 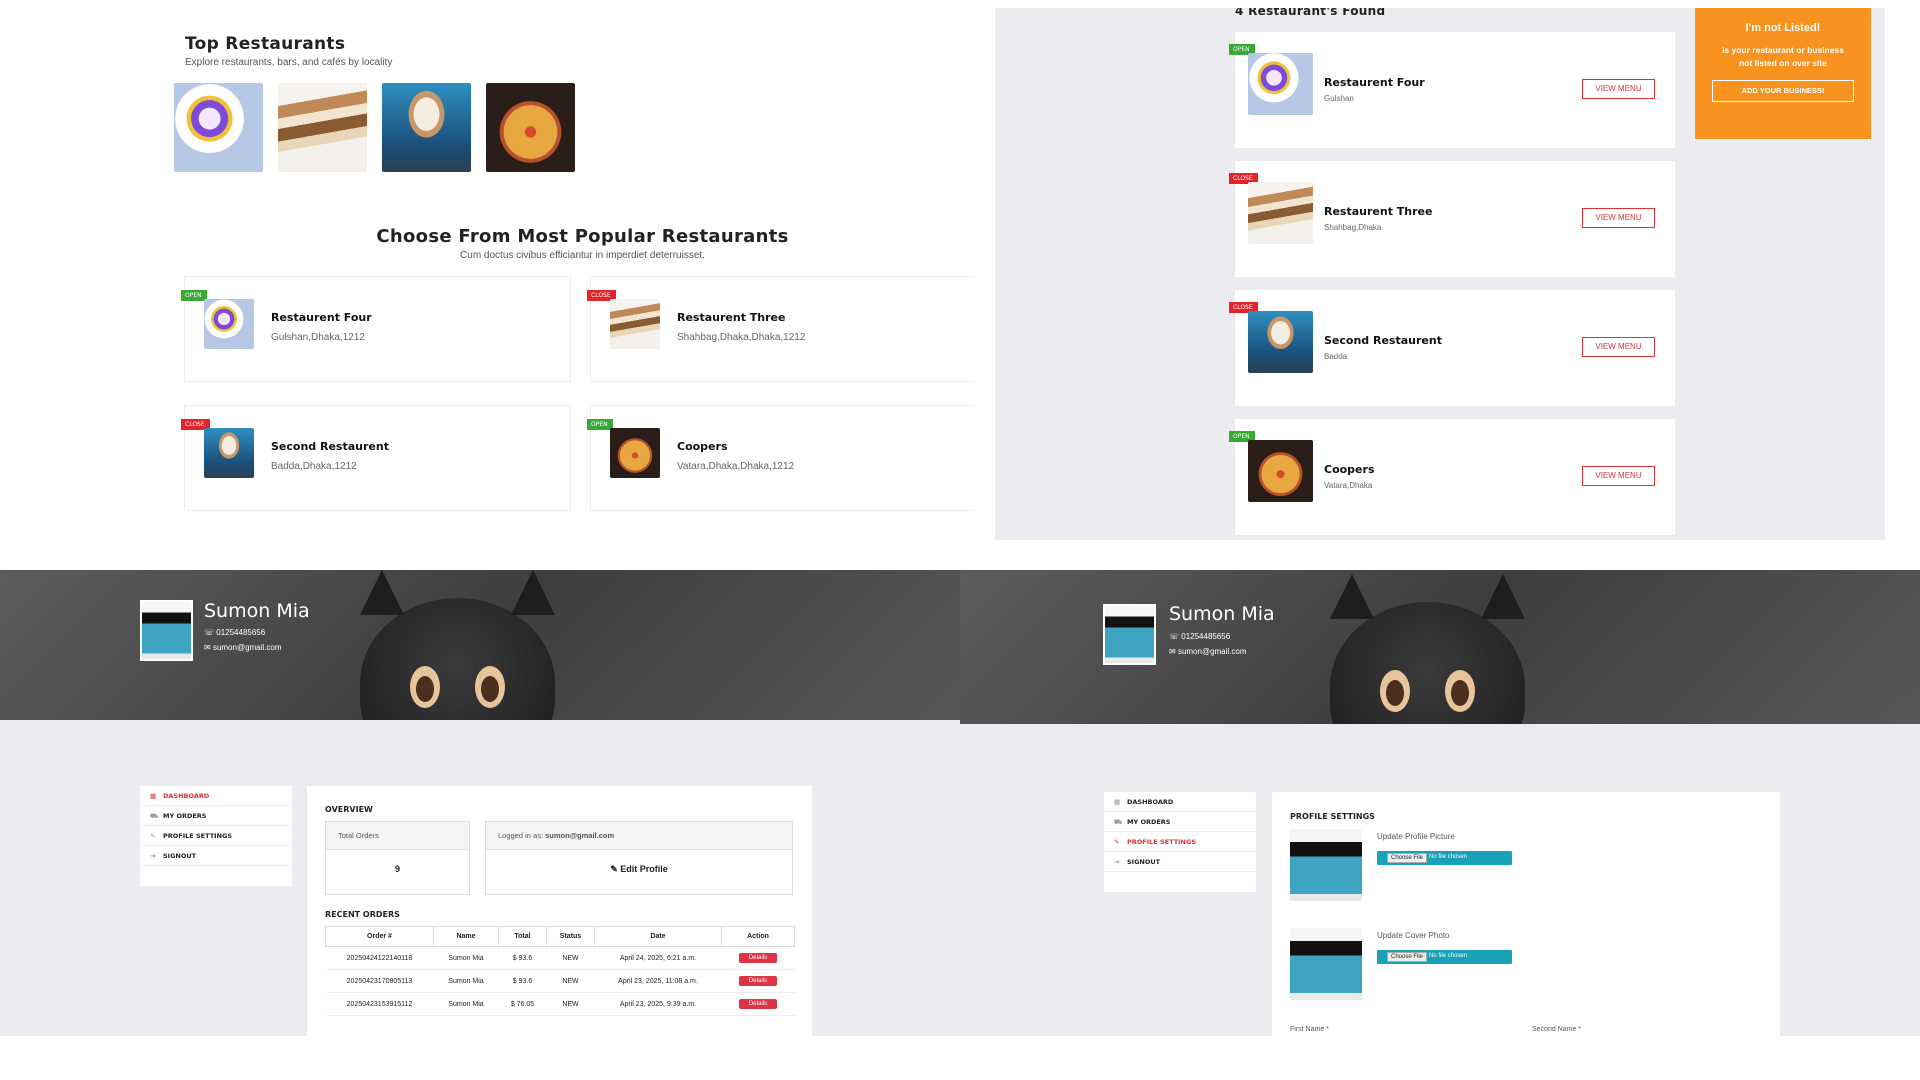 What do you see at coordinates (1348, 485) in the screenshot?
I see `restaurant-area: Vatara,Dhaka` at bounding box center [1348, 485].